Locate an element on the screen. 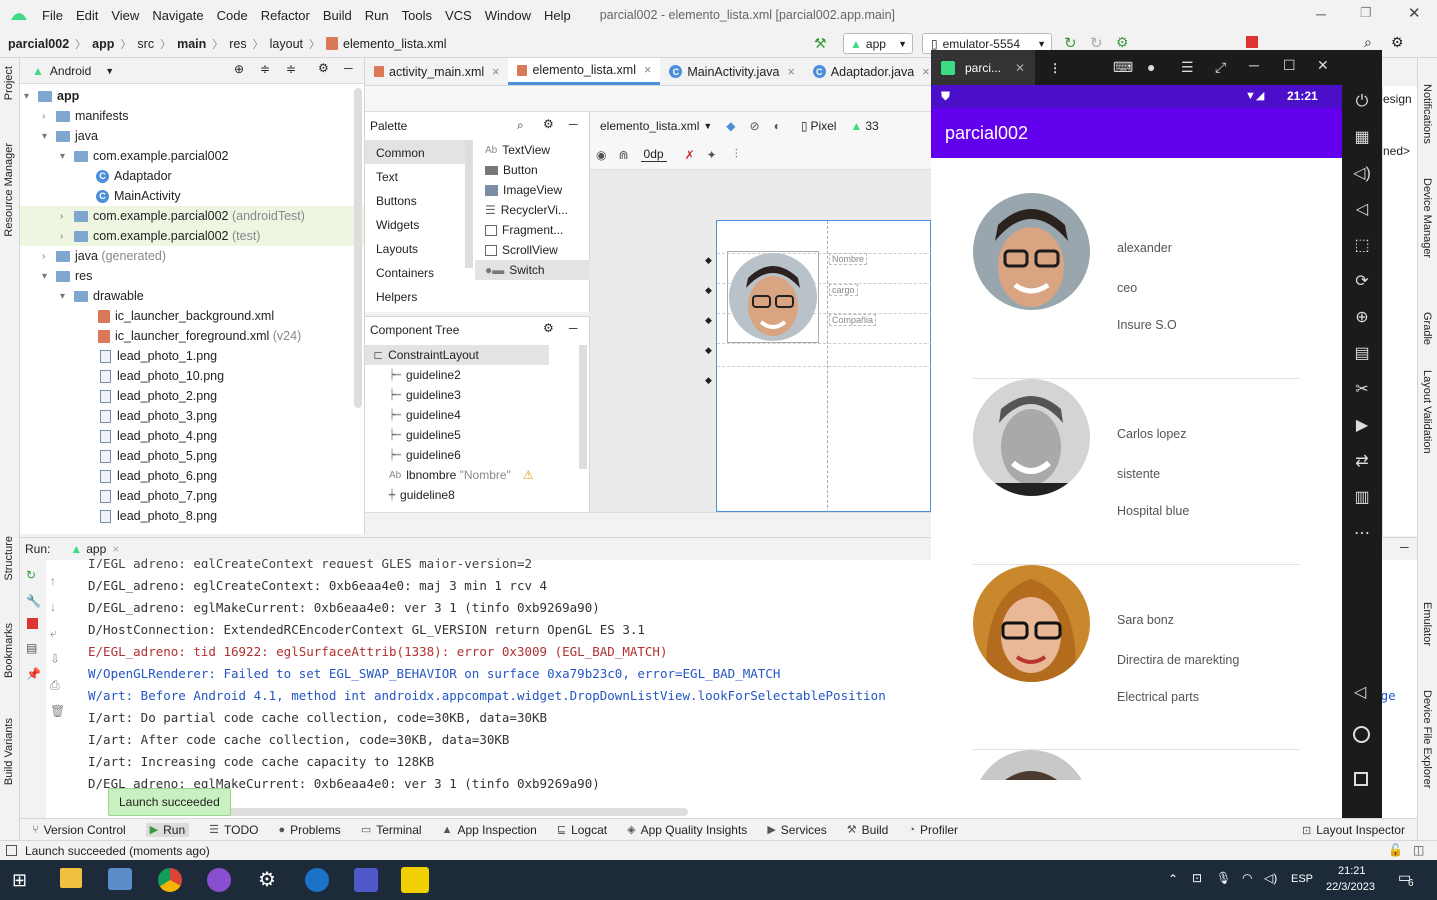 The width and height of the screenshot is (1437, 900). menu-run: Run is located at coordinates (377, 15).